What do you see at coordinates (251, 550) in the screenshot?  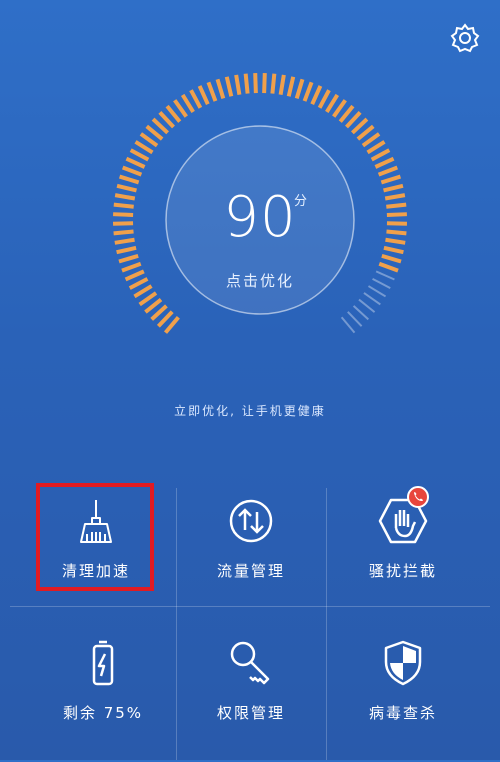 I see `tool-traffic: 流量管理` at bounding box center [251, 550].